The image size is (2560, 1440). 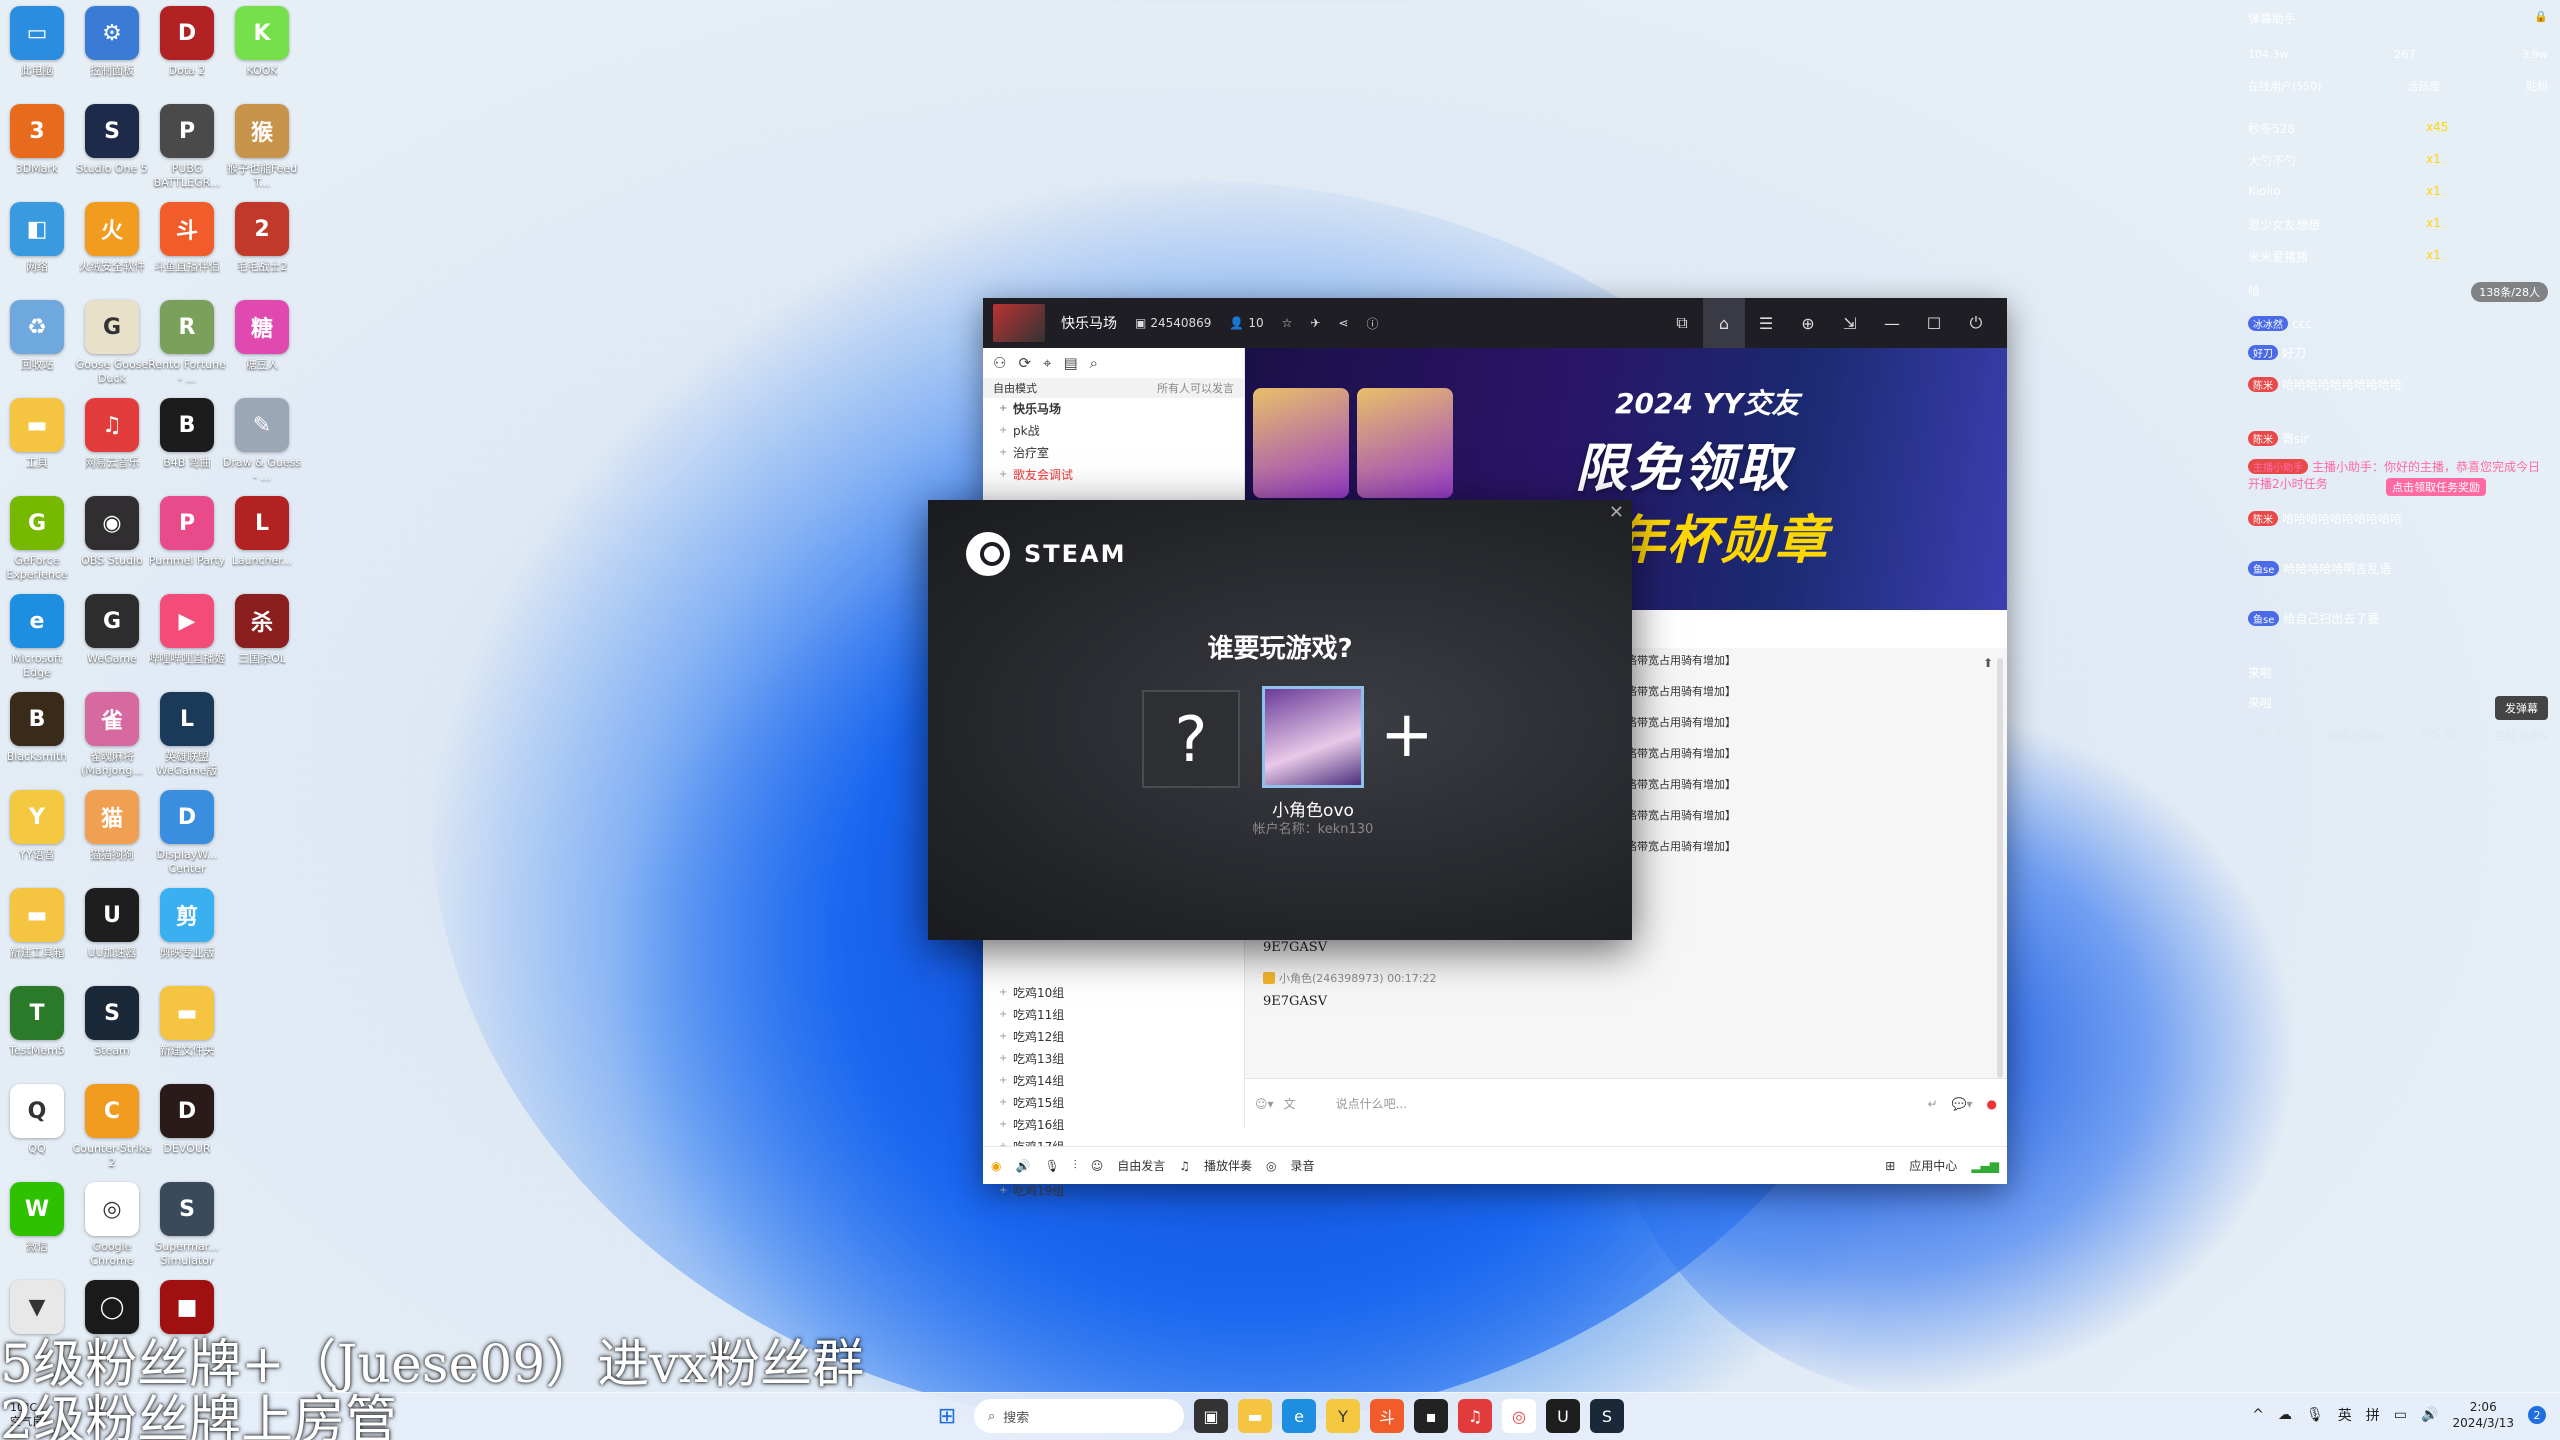 I want to click on lang-indicator: 英, so click(x=2345, y=1415).